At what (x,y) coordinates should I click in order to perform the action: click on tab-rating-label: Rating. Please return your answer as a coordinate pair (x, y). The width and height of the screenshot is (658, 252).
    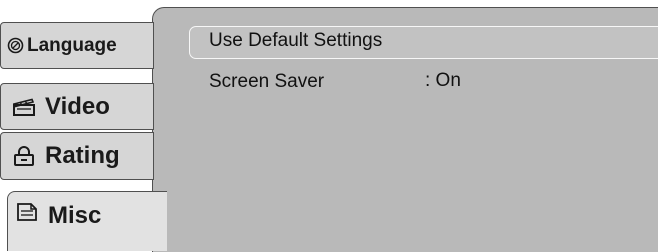
    Looking at the image, I should click on (82, 155).